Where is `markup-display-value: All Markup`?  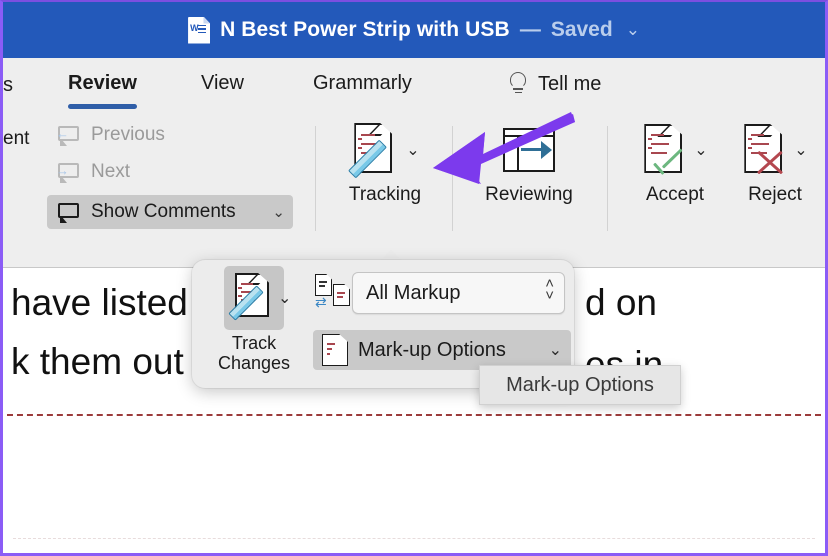 markup-display-value: All Markup is located at coordinates (413, 292).